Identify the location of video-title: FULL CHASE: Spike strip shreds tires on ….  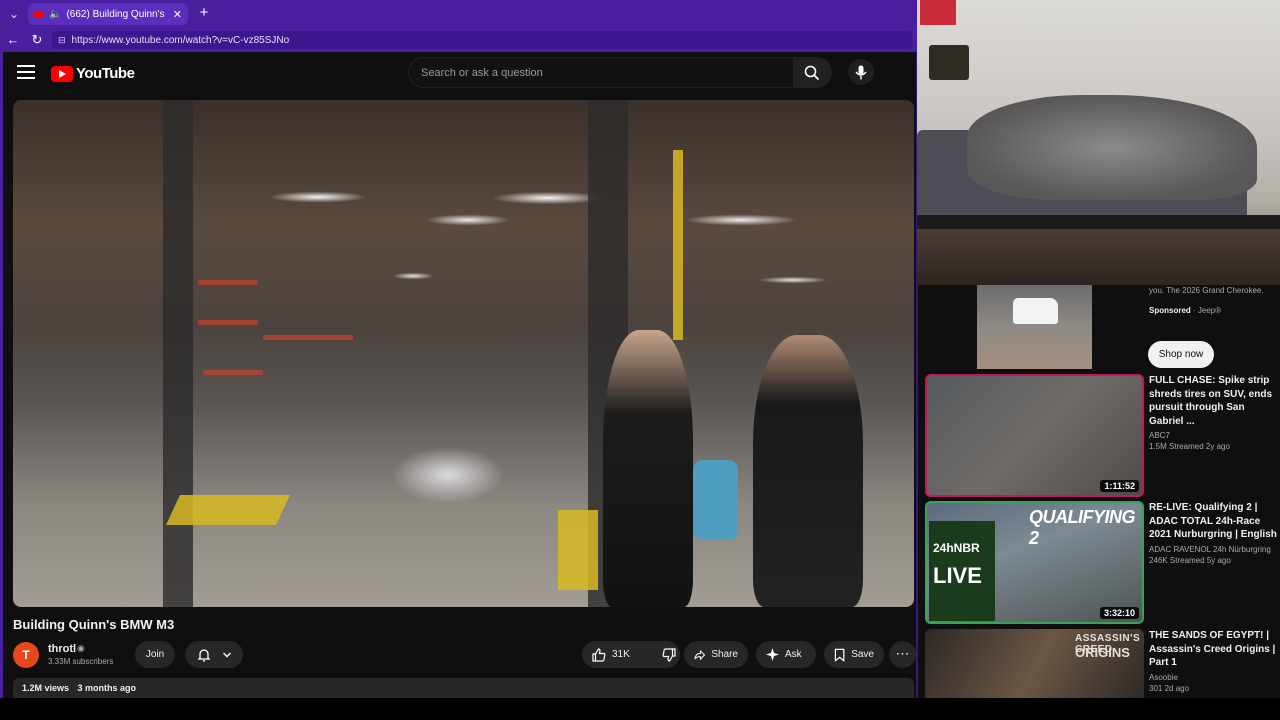
(1213, 401).